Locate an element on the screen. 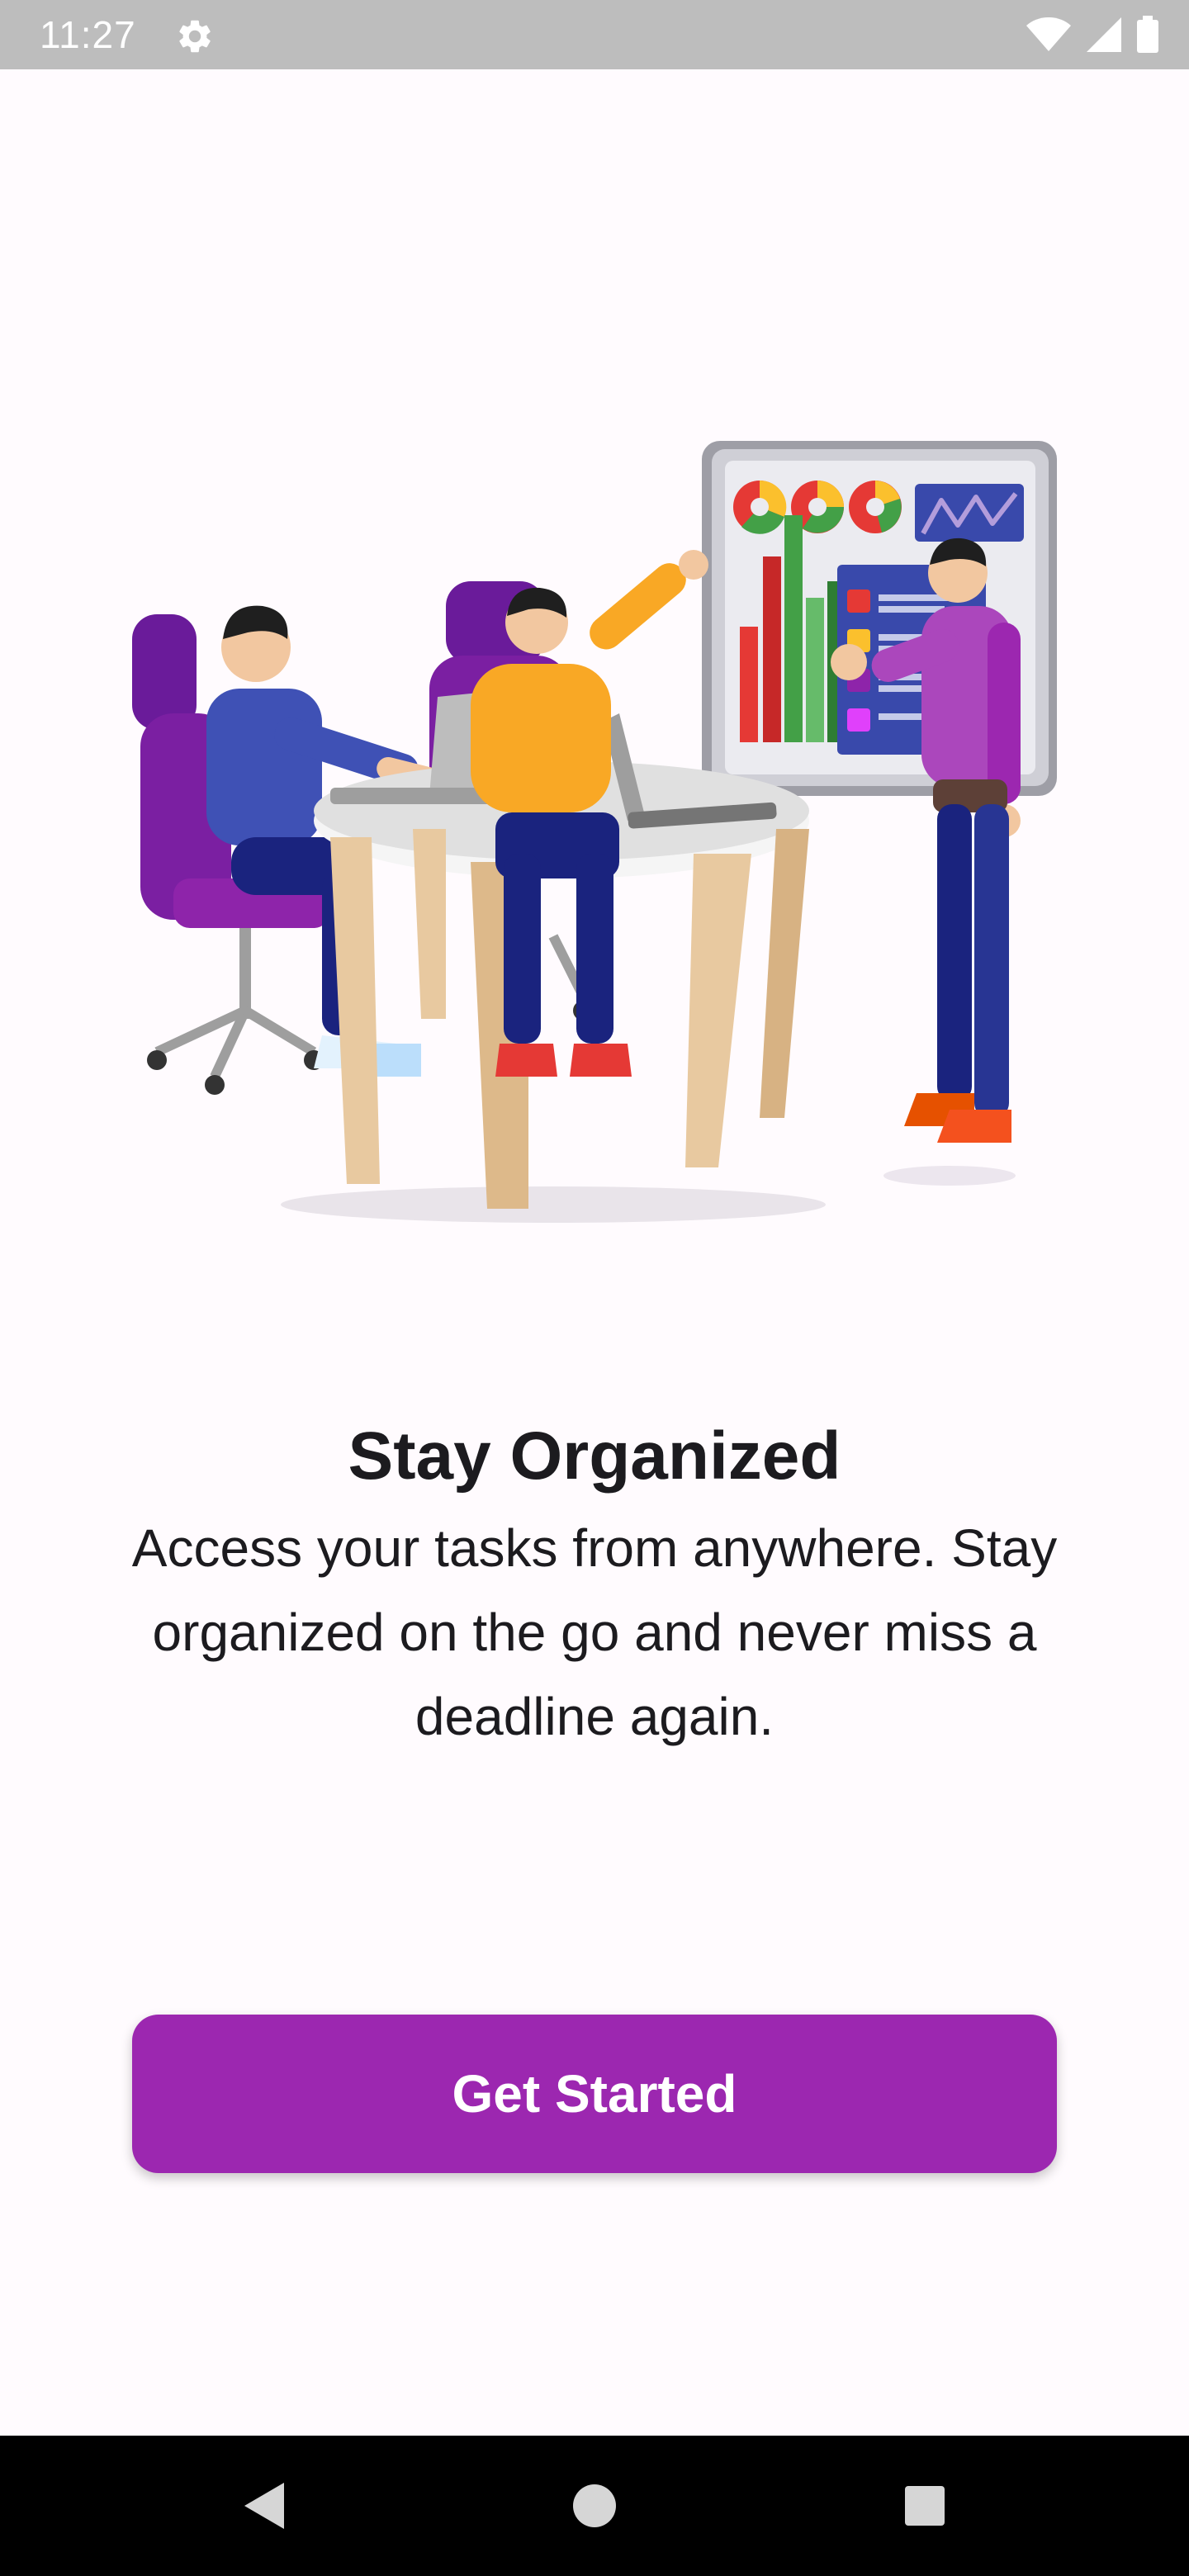 The width and height of the screenshot is (1189, 2576). status-icons is located at coordinates (1092, 34).